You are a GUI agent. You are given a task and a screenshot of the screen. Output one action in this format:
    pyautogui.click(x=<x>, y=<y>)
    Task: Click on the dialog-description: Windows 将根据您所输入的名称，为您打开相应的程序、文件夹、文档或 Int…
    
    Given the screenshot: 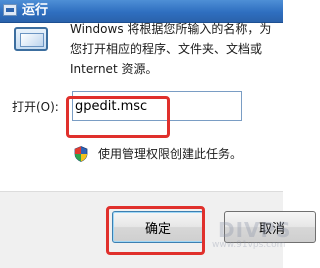 What is the action you would take?
    pyautogui.click(x=171, y=49)
    